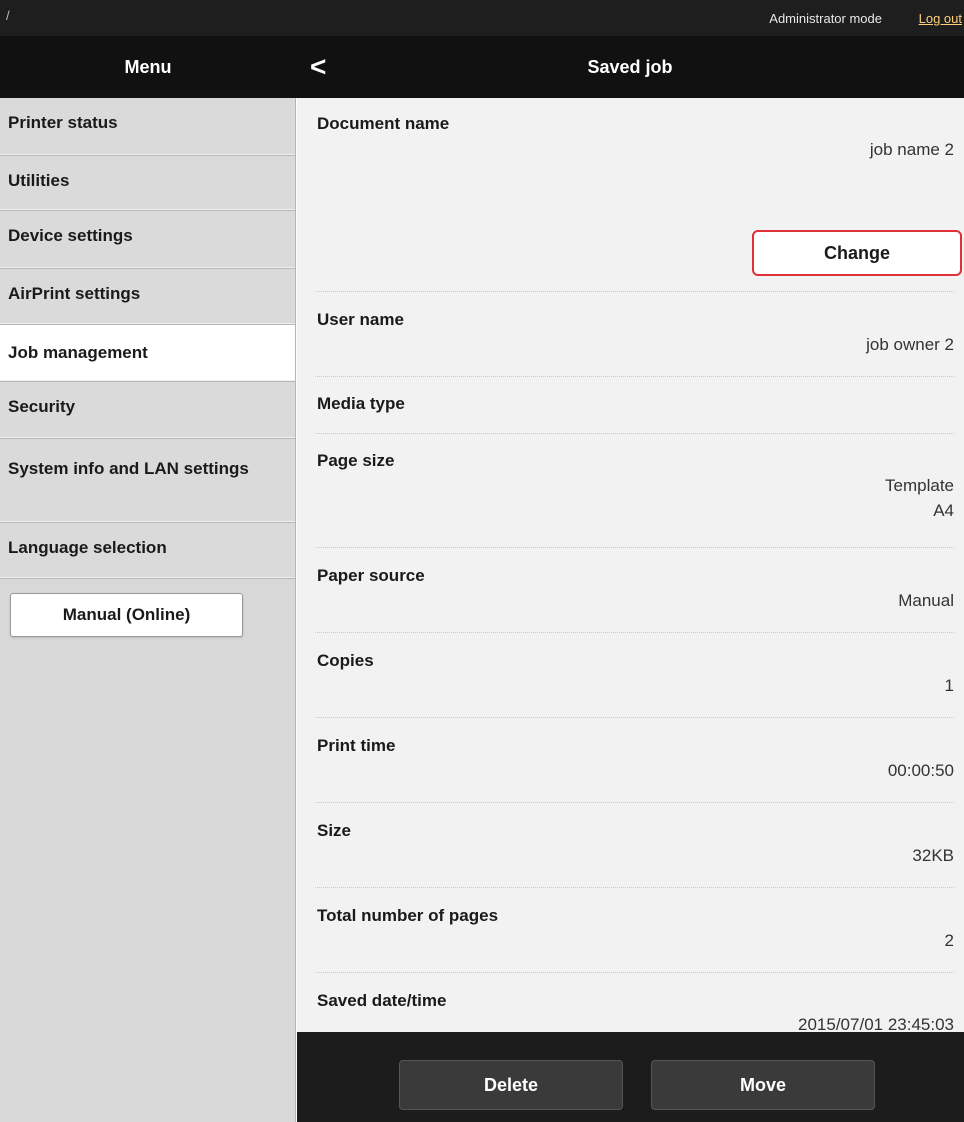 The height and width of the screenshot is (1122, 964). I want to click on admin-mode-label: Administrator mode, so click(825, 18).